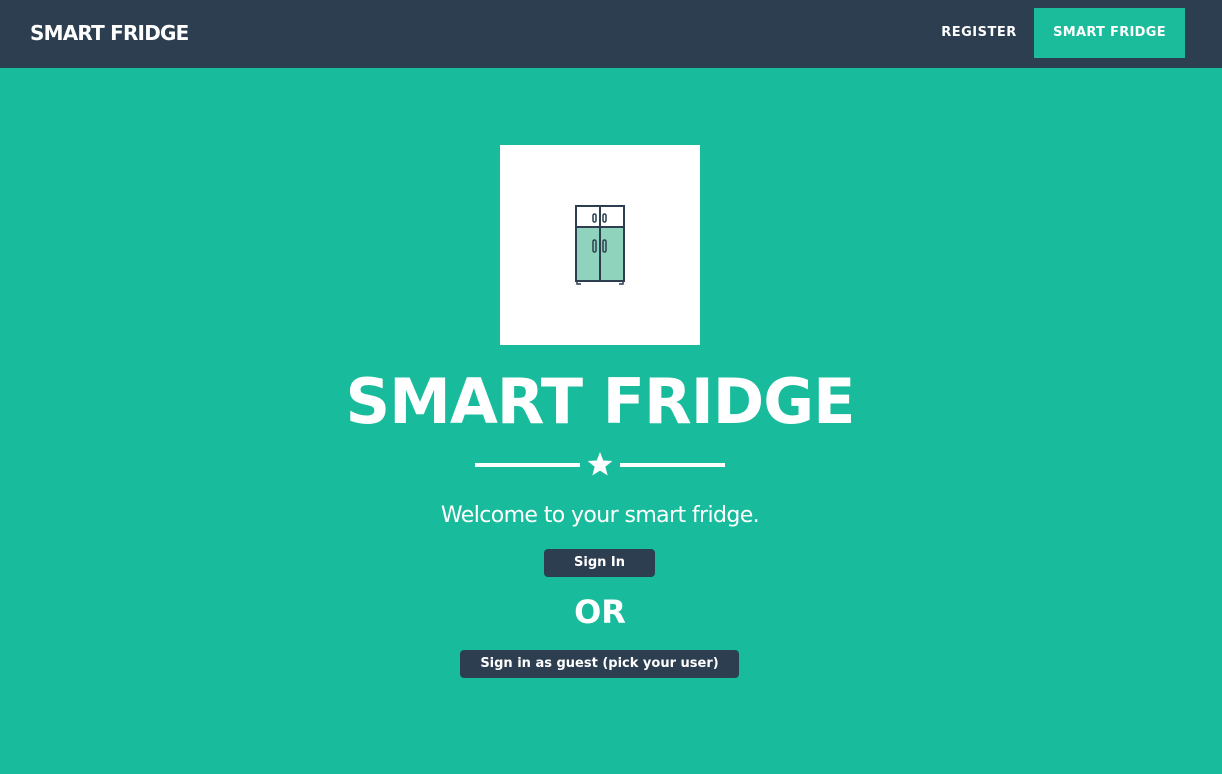 This screenshot has height=774, width=1222. I want to click on guest-sign-in-button: Sign in as guest (pick your user), so click(599, 664).